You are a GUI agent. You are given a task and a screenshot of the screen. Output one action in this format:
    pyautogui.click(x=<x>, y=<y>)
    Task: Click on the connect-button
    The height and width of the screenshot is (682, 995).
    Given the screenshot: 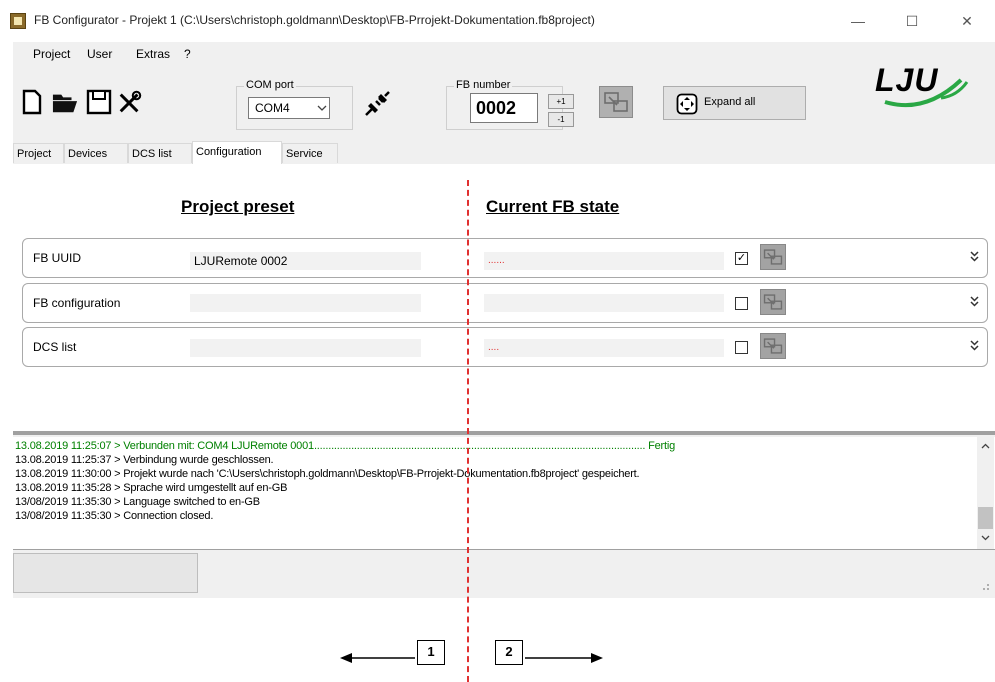 What is the action you would take?
    pyautogui.click(x=377, y=104)
    